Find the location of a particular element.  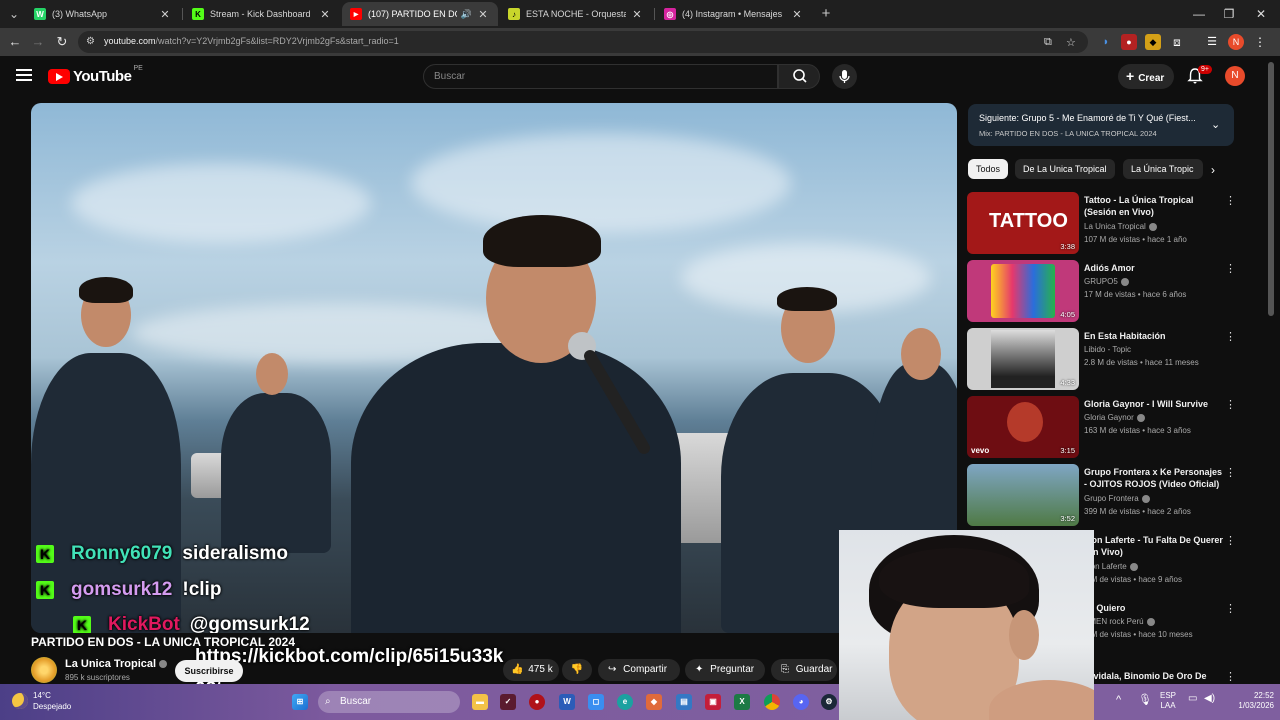

minimize-button: — is located at coordinates (1199, 14).